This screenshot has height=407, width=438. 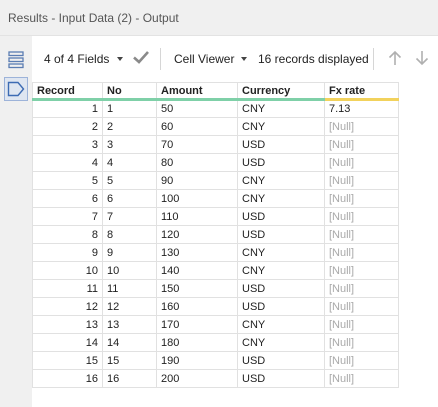 I want to click on no-cell: 14, so click(x=129, y=342).